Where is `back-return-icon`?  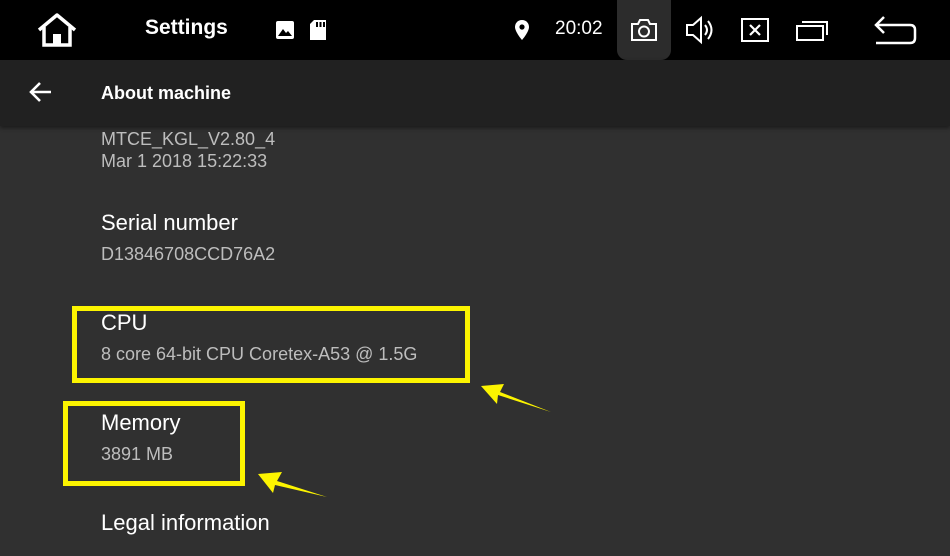
back-return-icon is located at coordinates (895, 30).